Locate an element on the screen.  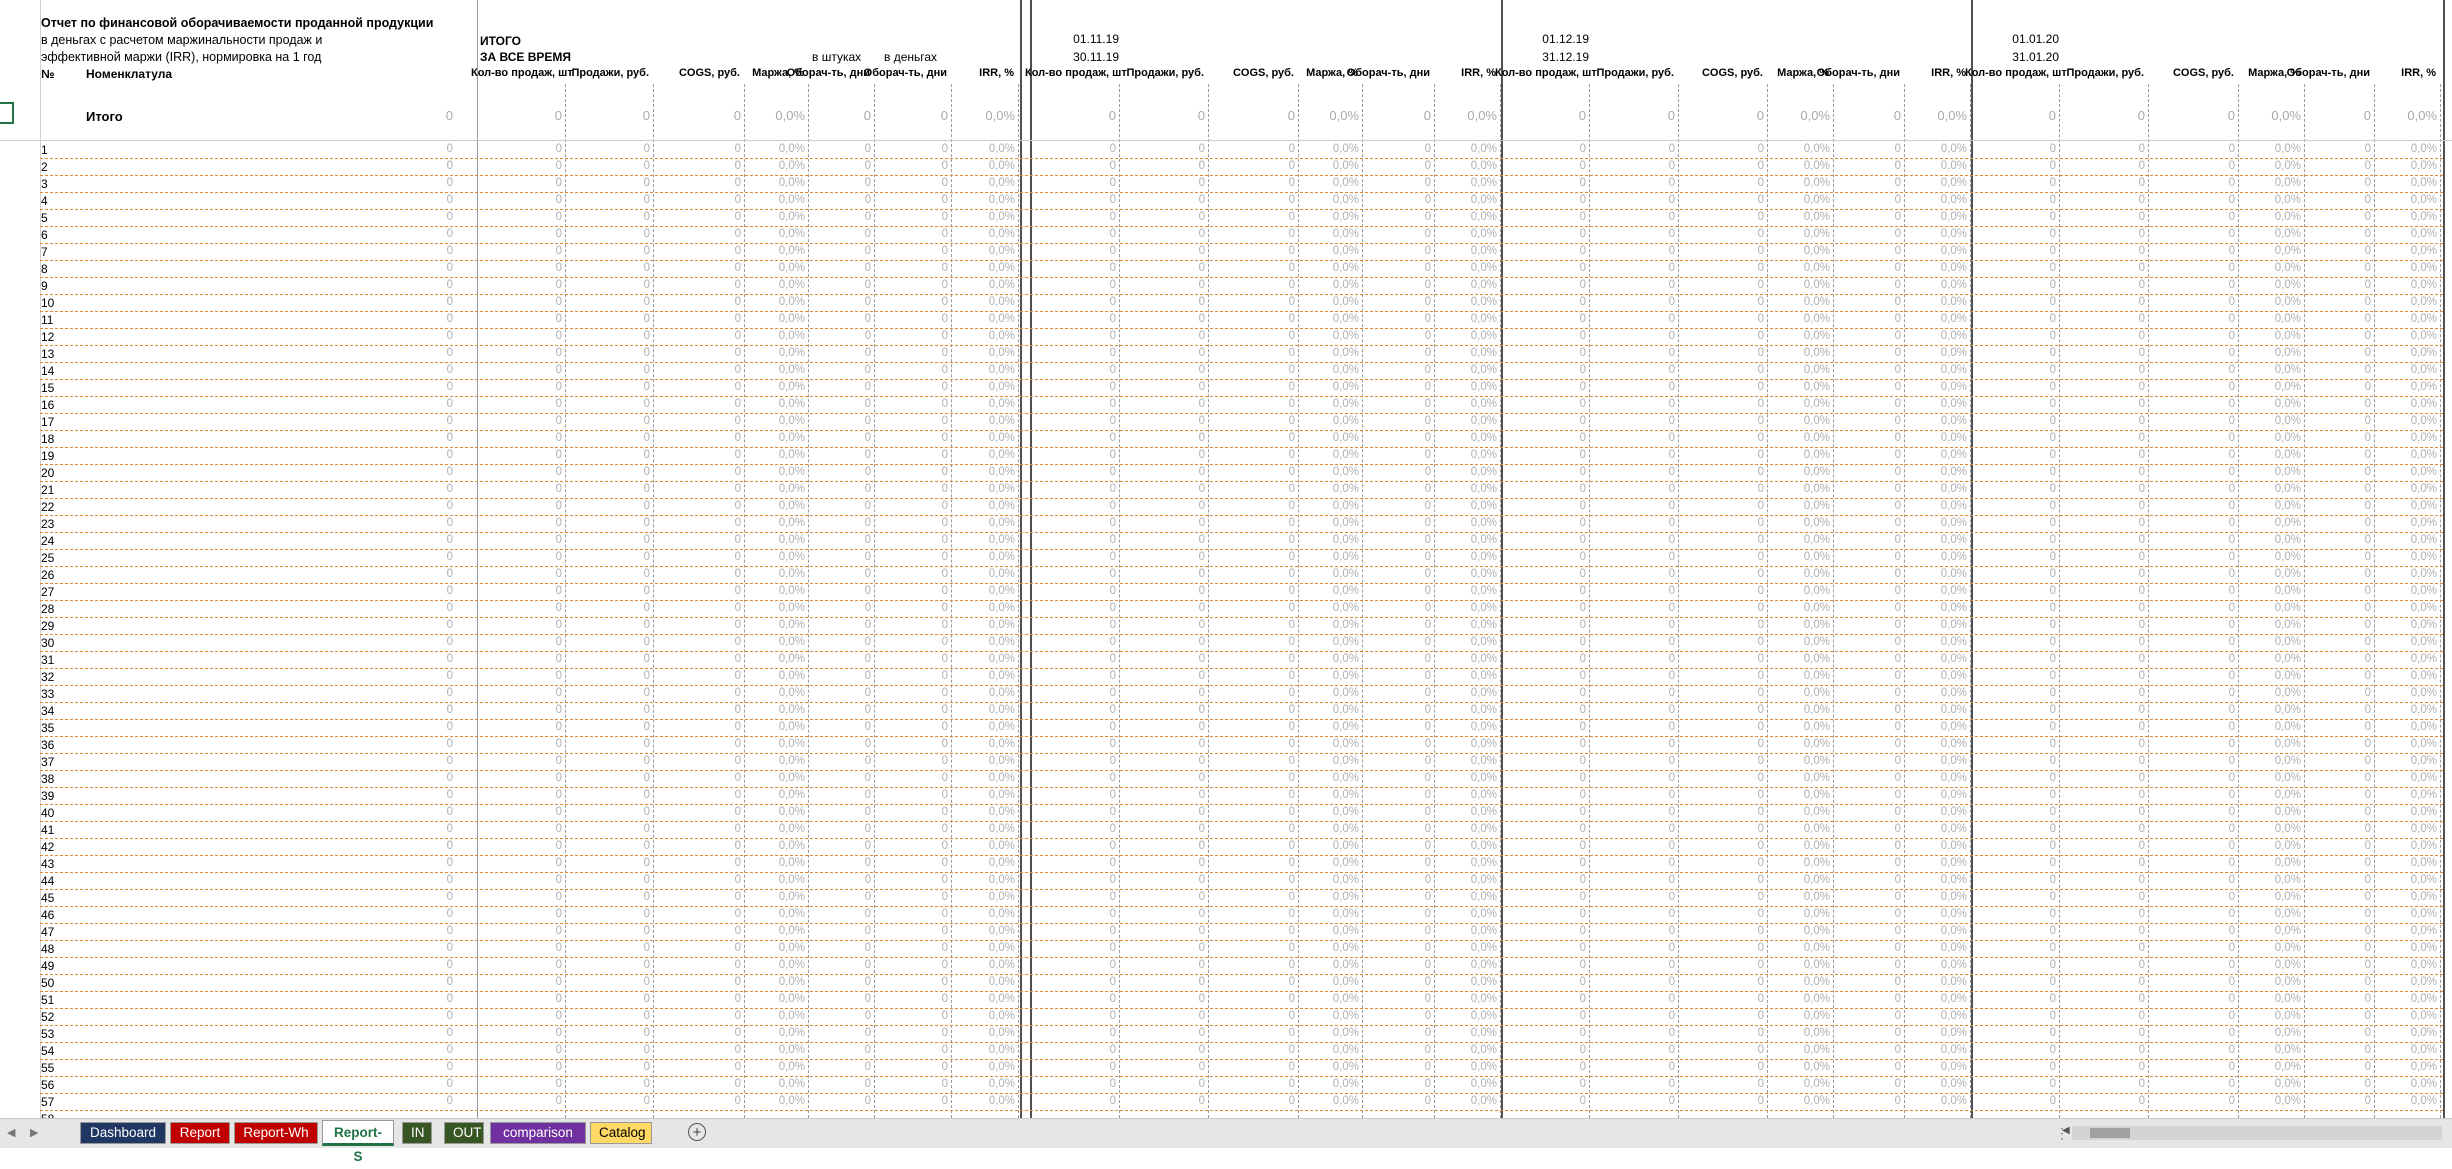
scroll-left-icon: ◀ is located at coordinates (2066, 1130).